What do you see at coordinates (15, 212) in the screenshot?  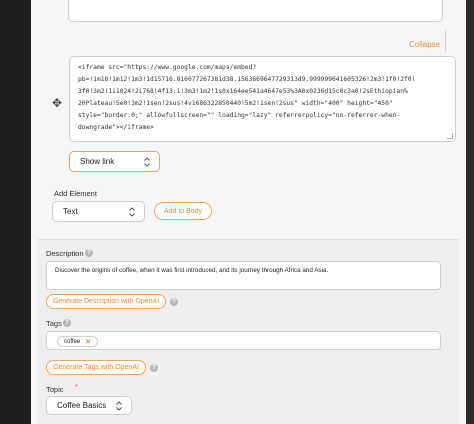 I see `left-sidebar` at bounding box center [15, 212].